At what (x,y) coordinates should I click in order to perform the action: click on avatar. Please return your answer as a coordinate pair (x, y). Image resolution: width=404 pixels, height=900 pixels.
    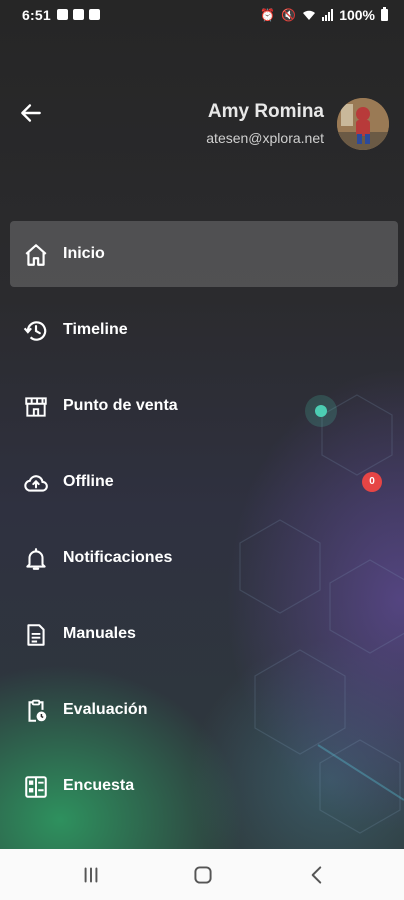
    Looking at the image, I should click on (363, 124).